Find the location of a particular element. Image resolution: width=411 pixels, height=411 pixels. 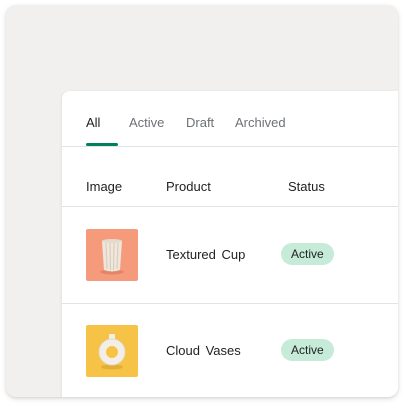

tab-all: All is located at coordinates (93, 122).